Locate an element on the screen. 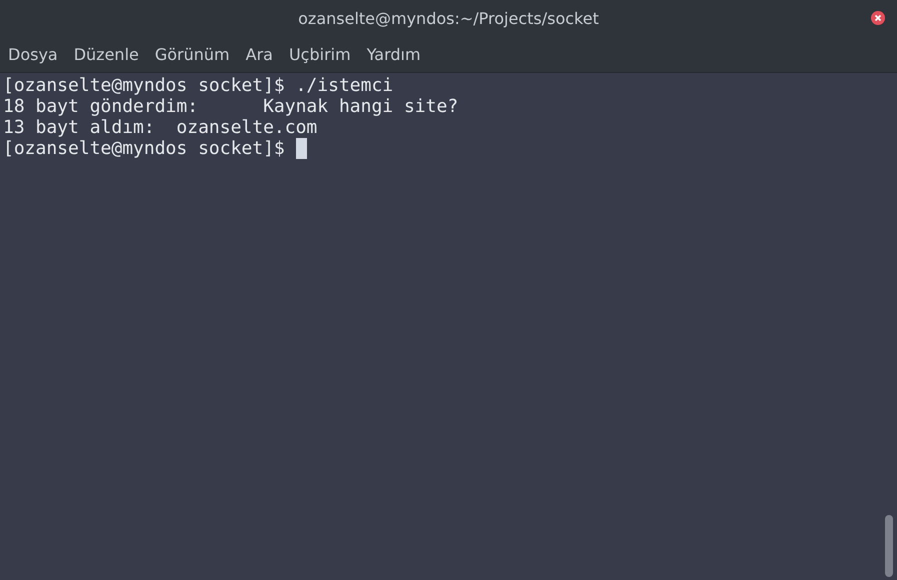 The width and height of the screenshot is (897, 580). terminal-line: [ozanselte@myndos socket]$ ./istemci is located at coordinates (198, 85).